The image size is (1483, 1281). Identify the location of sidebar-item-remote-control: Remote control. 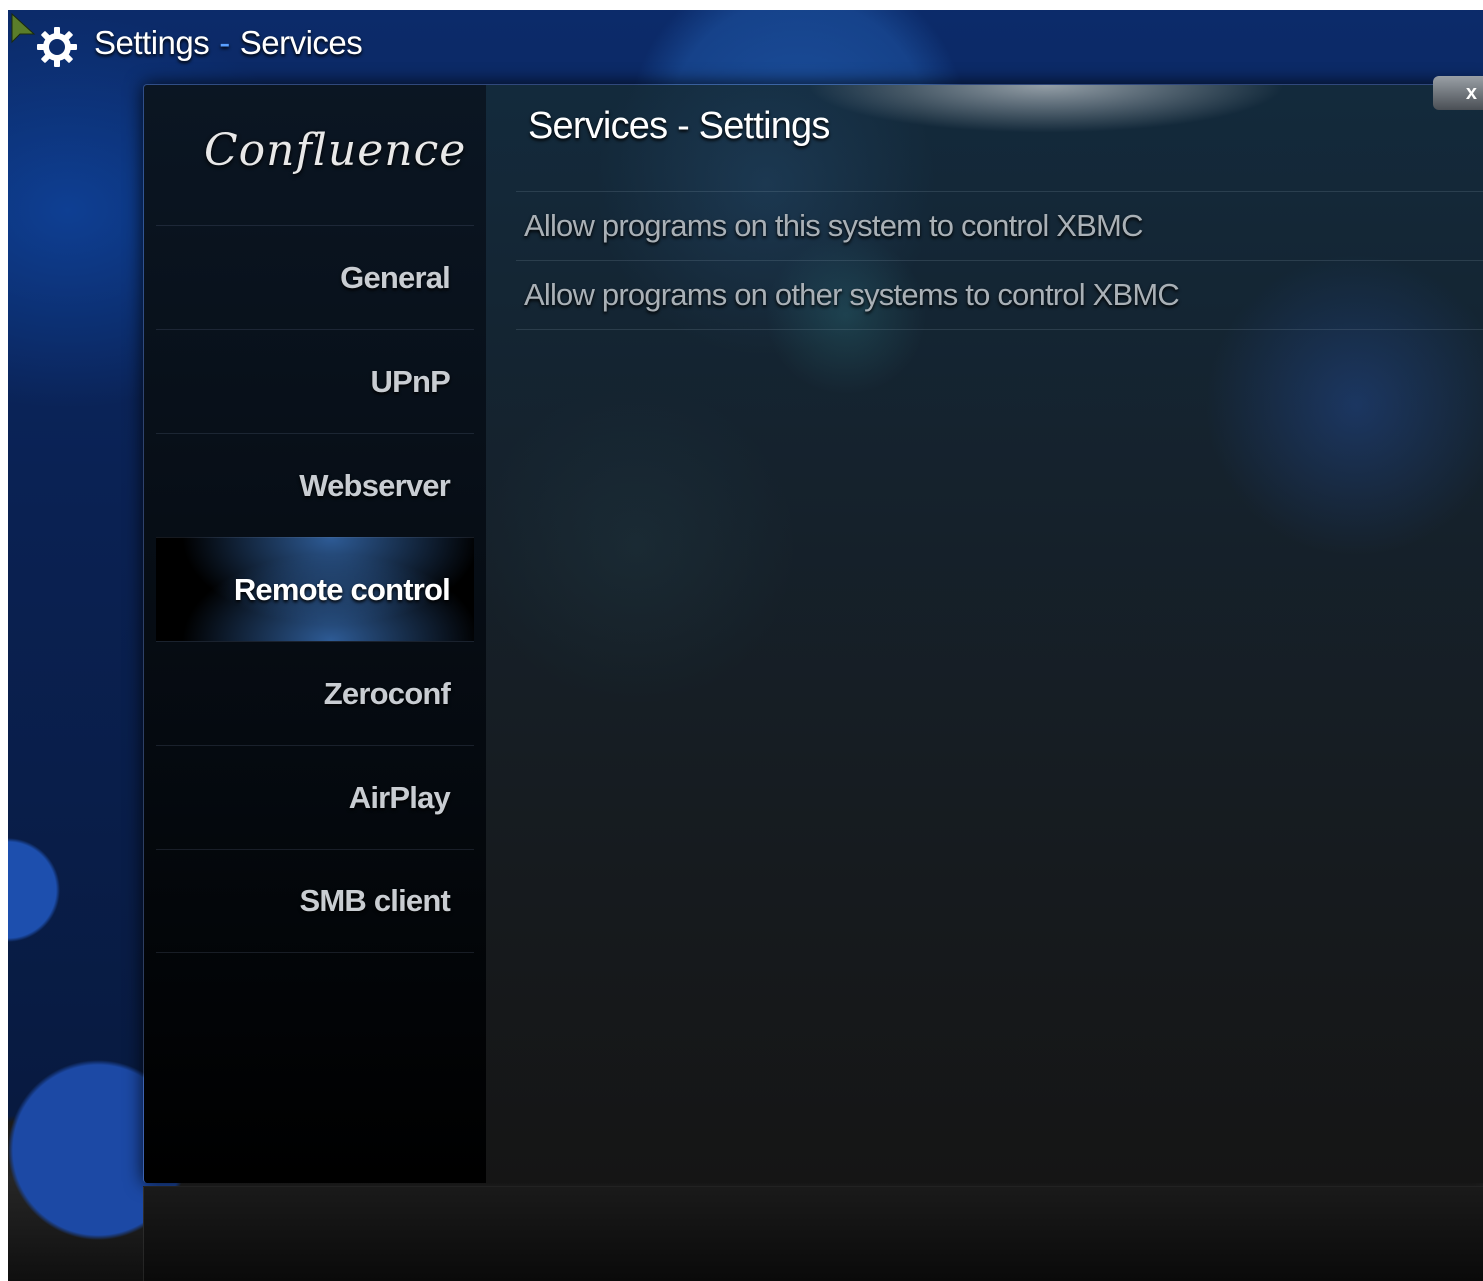
(315, 589).